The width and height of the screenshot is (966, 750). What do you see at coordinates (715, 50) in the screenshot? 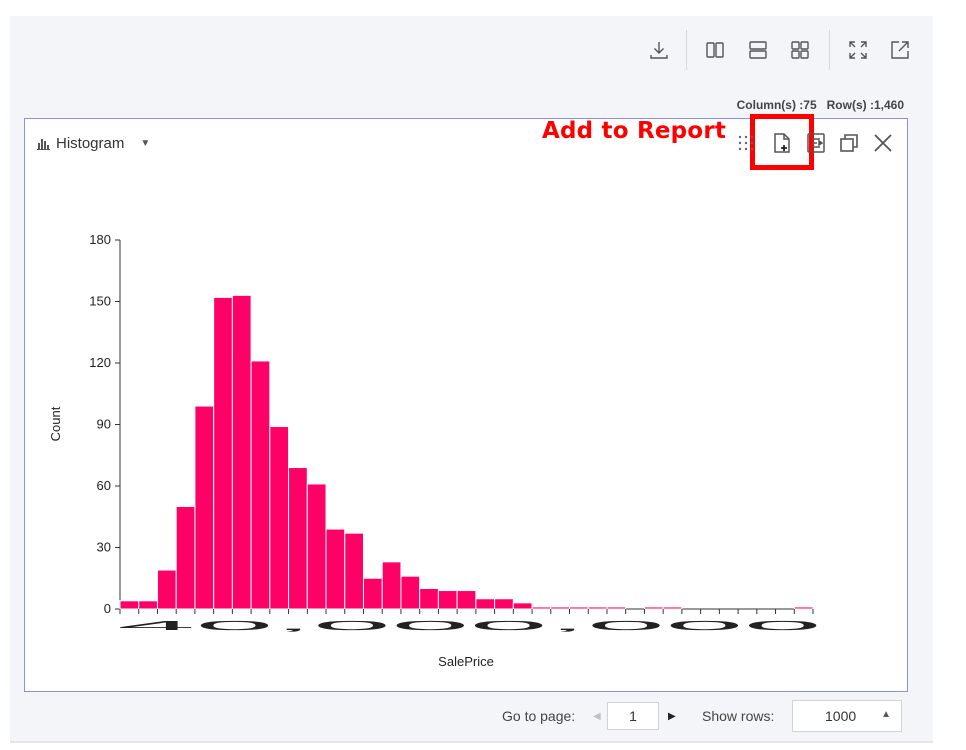
I see `columns-layout-icon` at bounding box center [715, 50].